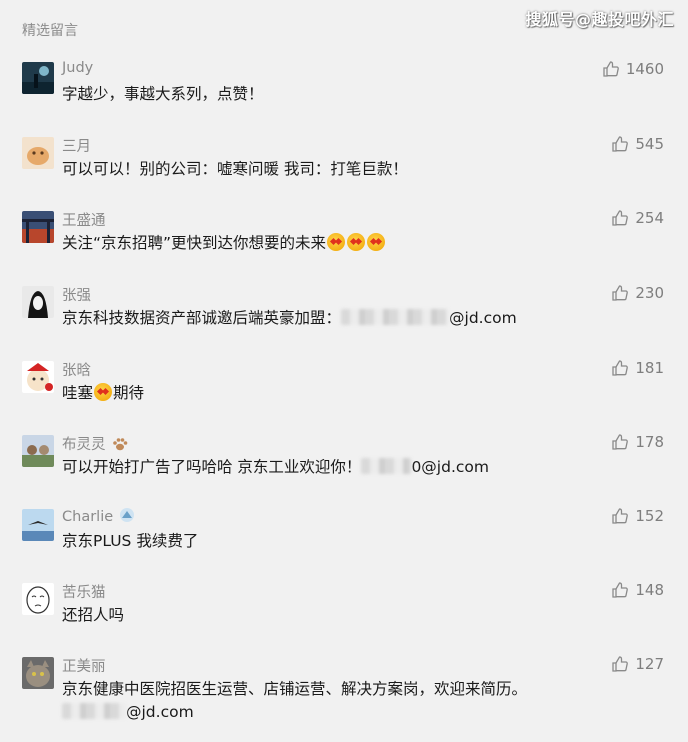  Describe the element at coordinates (649, 516) in the screenshot. I see `like-count: 152` at that location.